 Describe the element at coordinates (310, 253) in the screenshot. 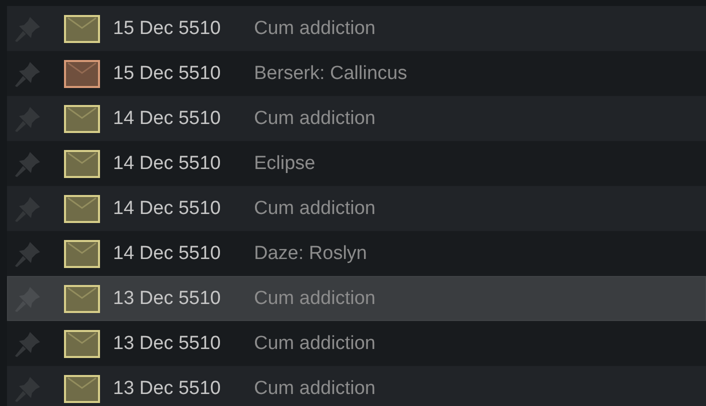

I see `message-title: Daze: Roslyn` at that location.